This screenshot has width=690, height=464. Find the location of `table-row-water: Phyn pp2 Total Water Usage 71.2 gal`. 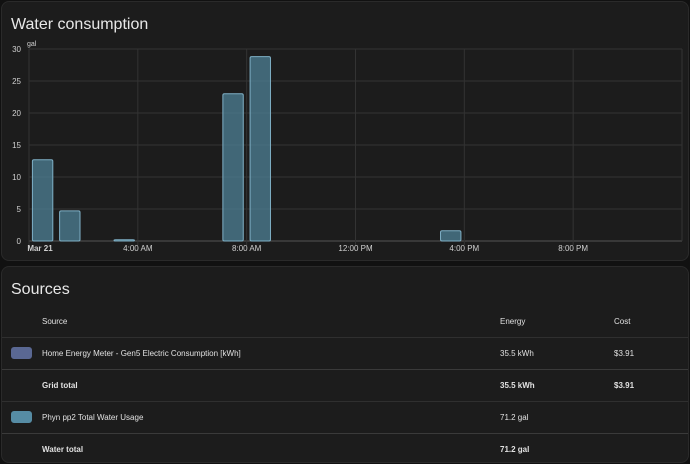

table-row-water: Phyn pp2 Total Water Usage 71.2 gal is located at coordinates (345, 416).